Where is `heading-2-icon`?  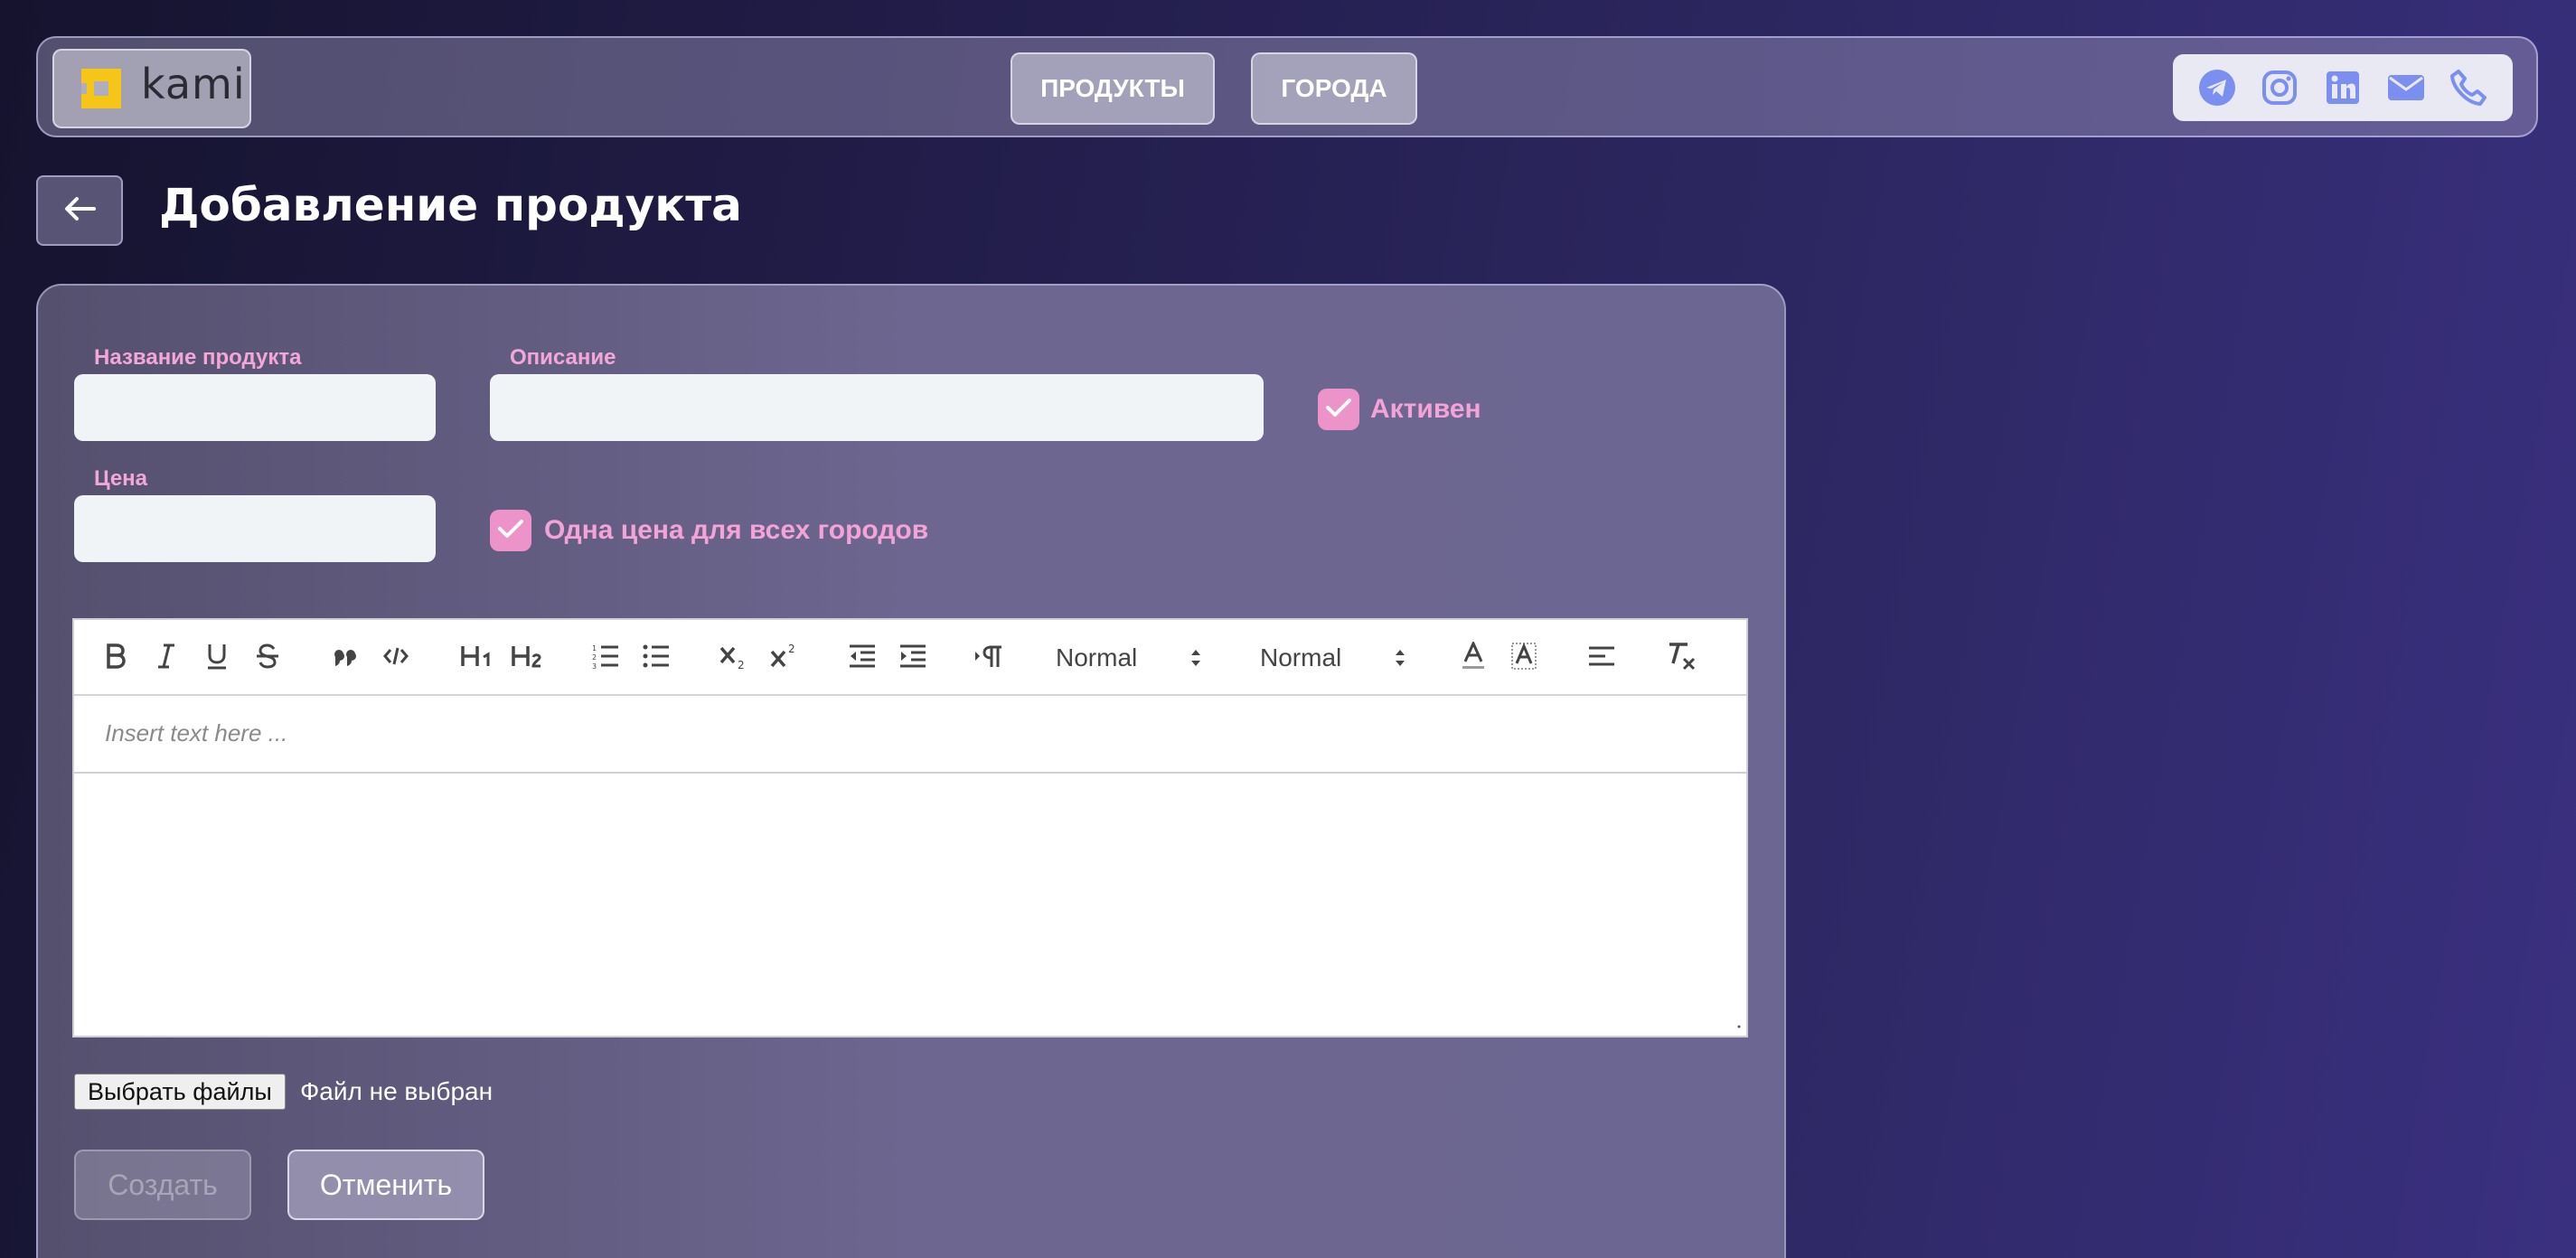 heading-2-icon is located at coordinates (528, 656).